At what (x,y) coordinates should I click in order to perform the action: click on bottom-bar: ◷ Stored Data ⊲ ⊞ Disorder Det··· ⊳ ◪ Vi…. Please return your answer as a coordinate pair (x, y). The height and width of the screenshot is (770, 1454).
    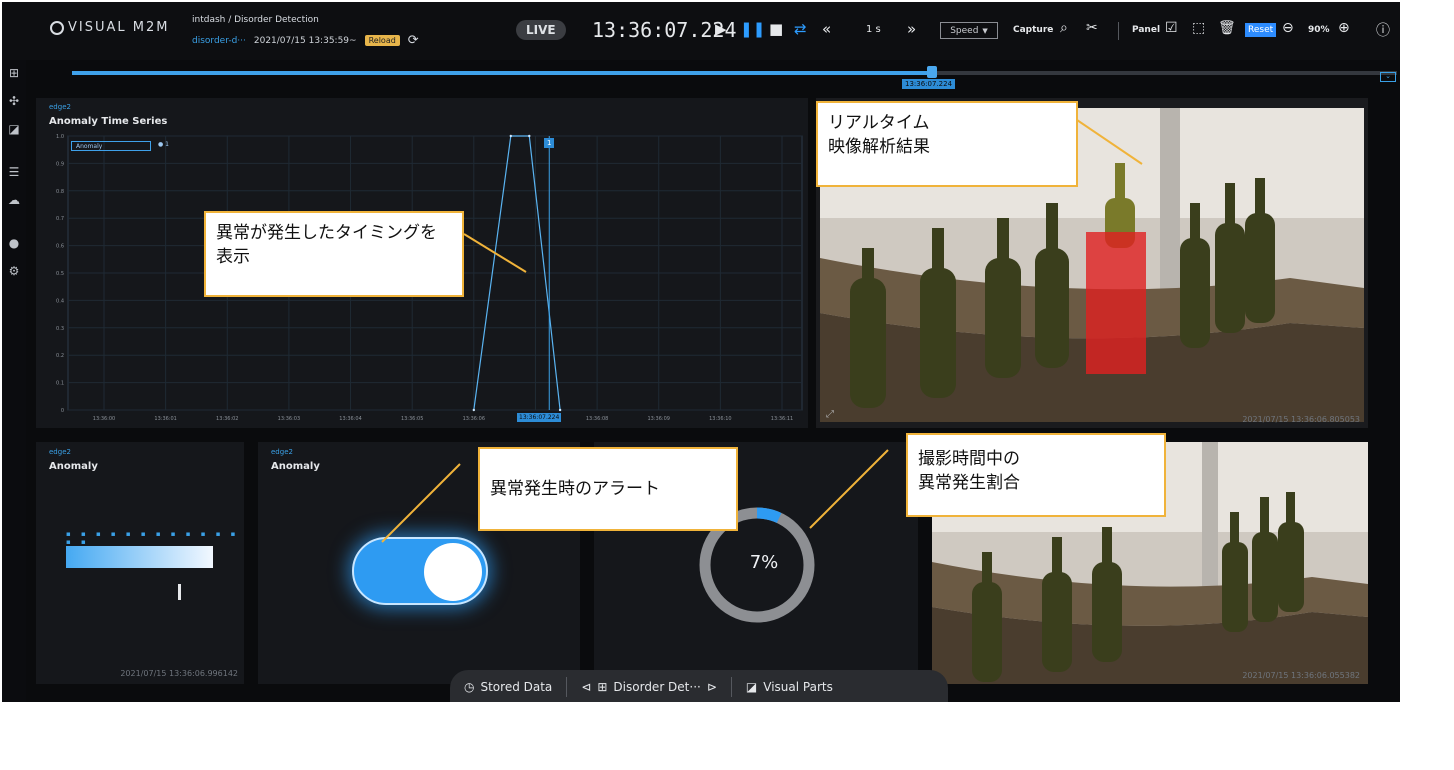
    Looking at the image, I should click on (699, 686).